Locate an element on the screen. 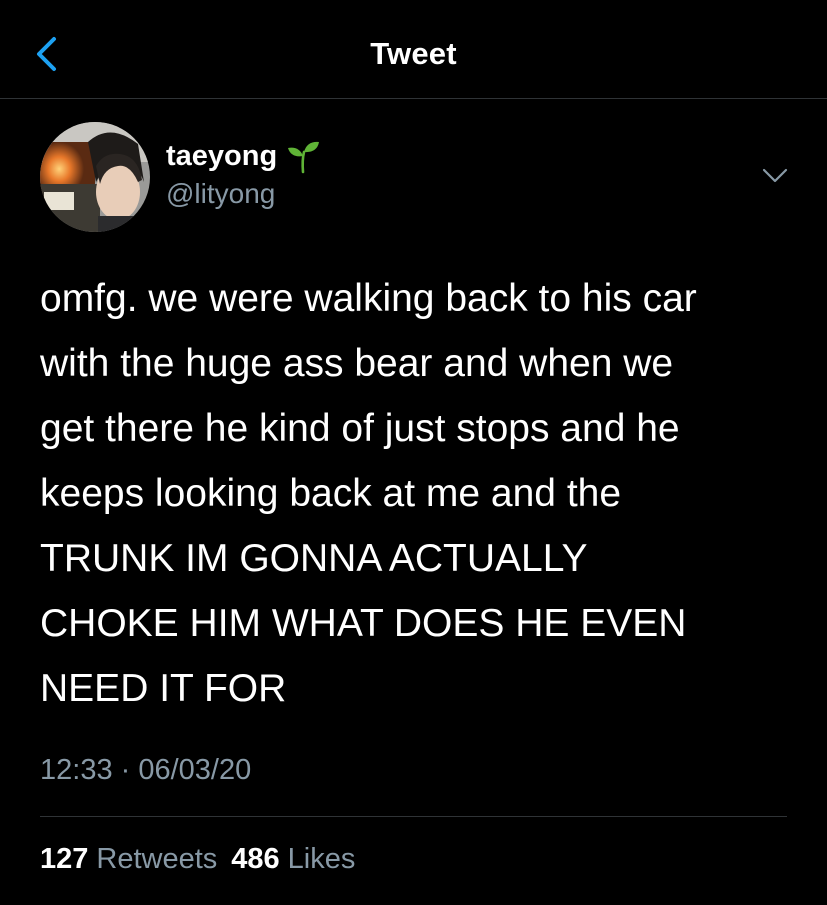 Image resolution: width=827 pixels, height=905 pixels. page-title: Tweet is located at coordinates (413, 53).